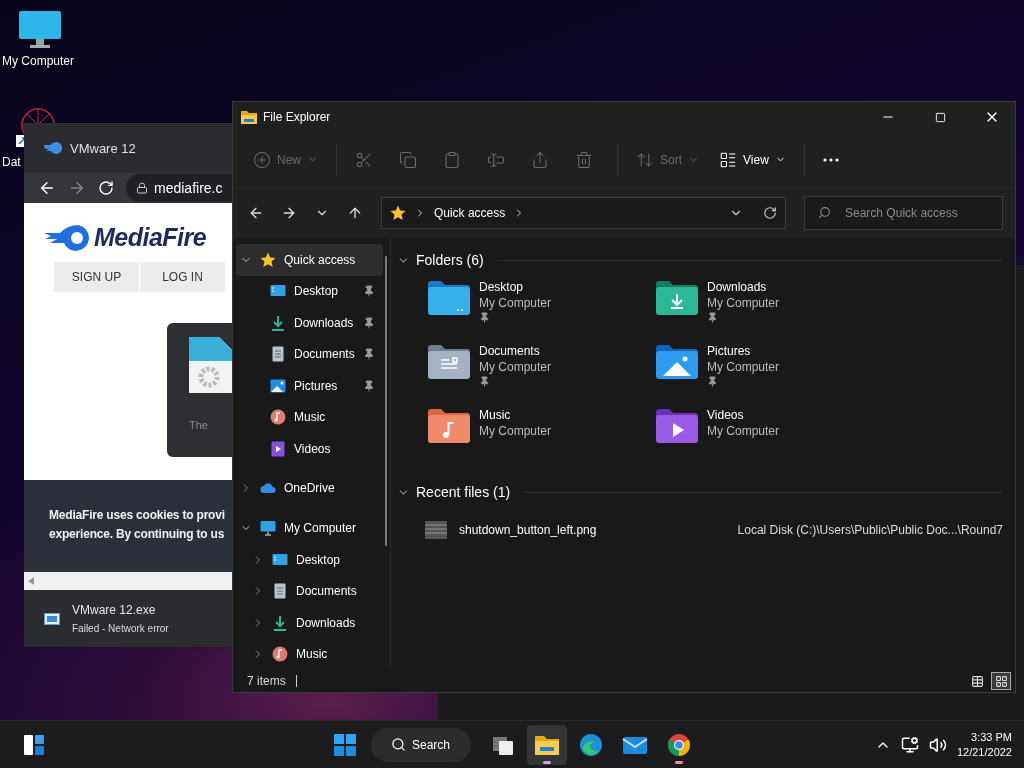 This screenshot has width=1024, height=768. I want to click on date-text: 12/21/2022, so click(984, 752).